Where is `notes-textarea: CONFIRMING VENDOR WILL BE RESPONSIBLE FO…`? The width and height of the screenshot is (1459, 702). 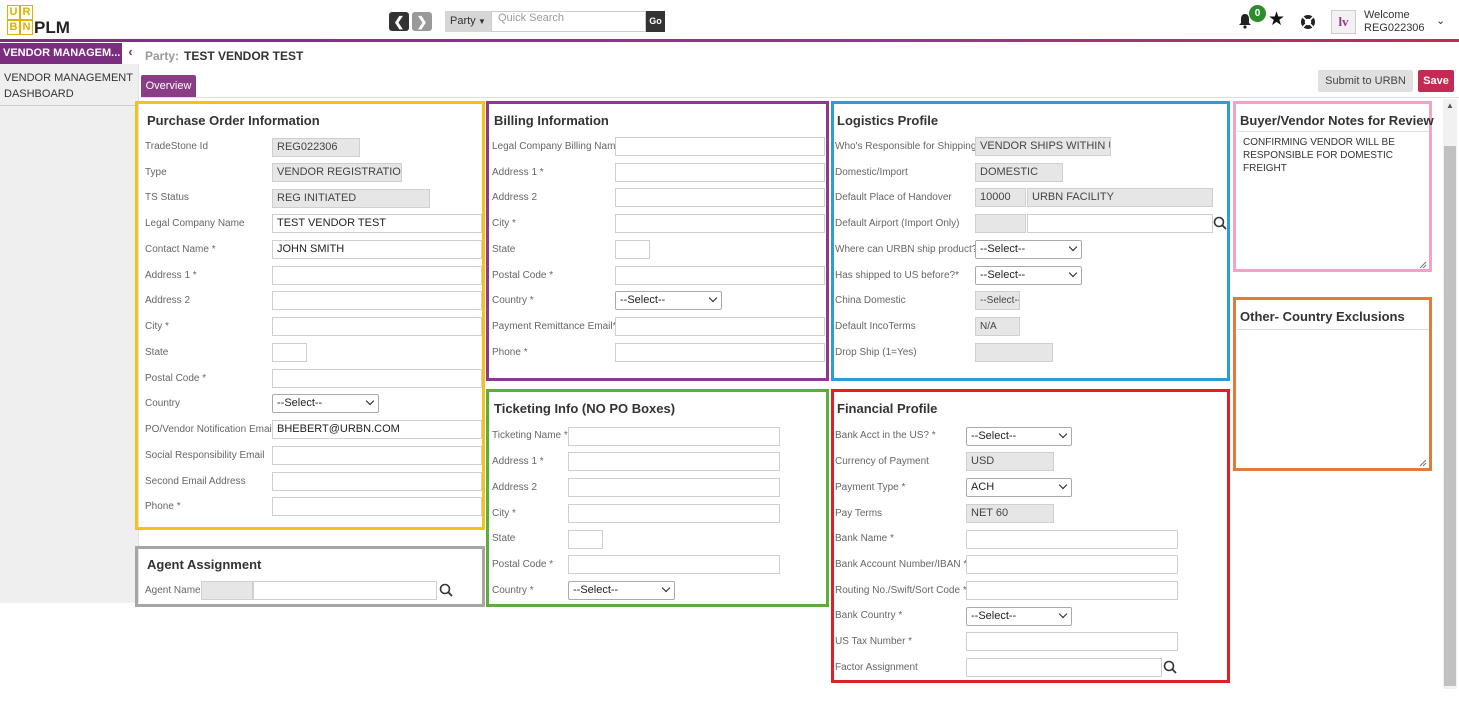
notes-textarea: CONFIRMING VENDOR WILL BE RESPONSIBLE FO… is located at coordinates (1328, 198).